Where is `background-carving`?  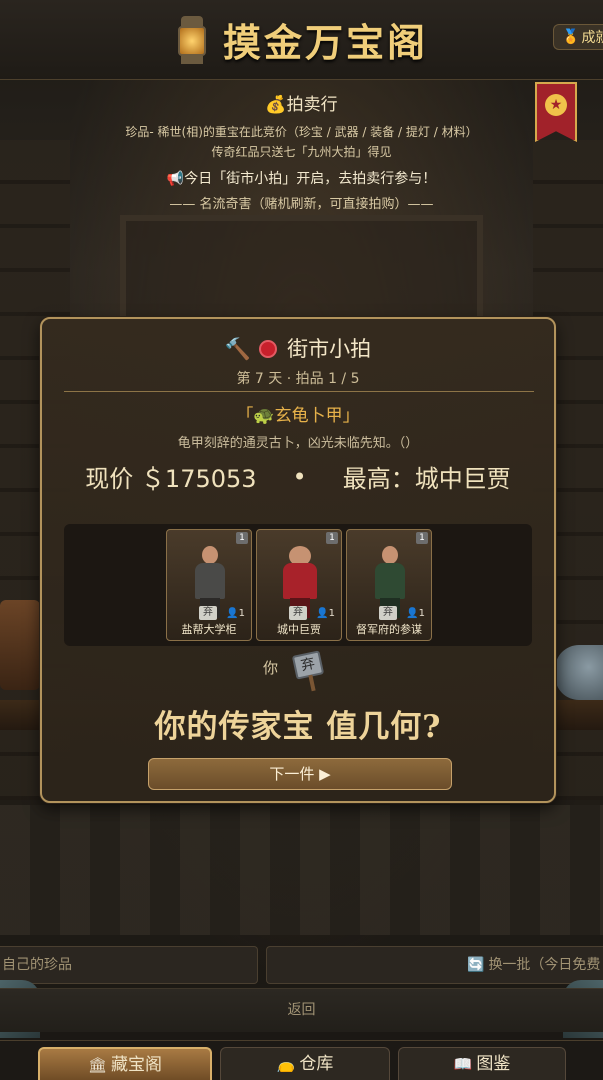 background-carving is located at coordinates (301, 870).